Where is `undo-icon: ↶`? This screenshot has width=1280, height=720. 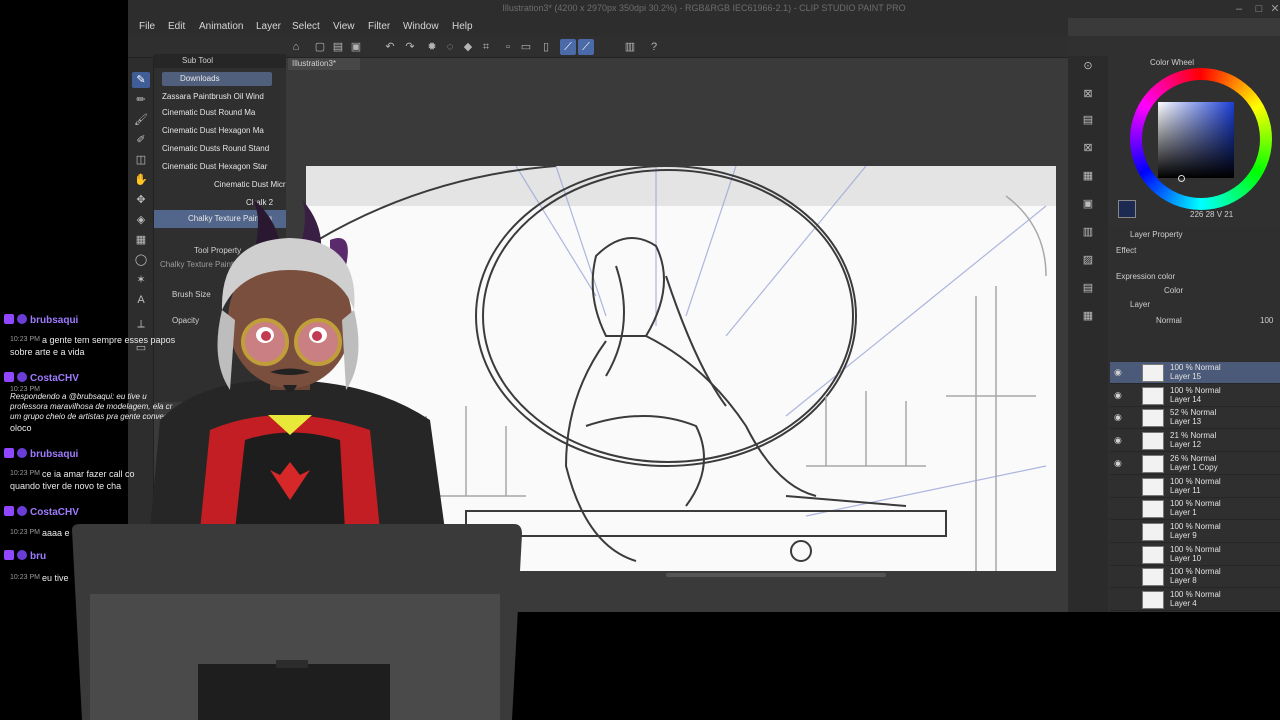
undo-icon: ↶ is located at coordinates (390, 47).